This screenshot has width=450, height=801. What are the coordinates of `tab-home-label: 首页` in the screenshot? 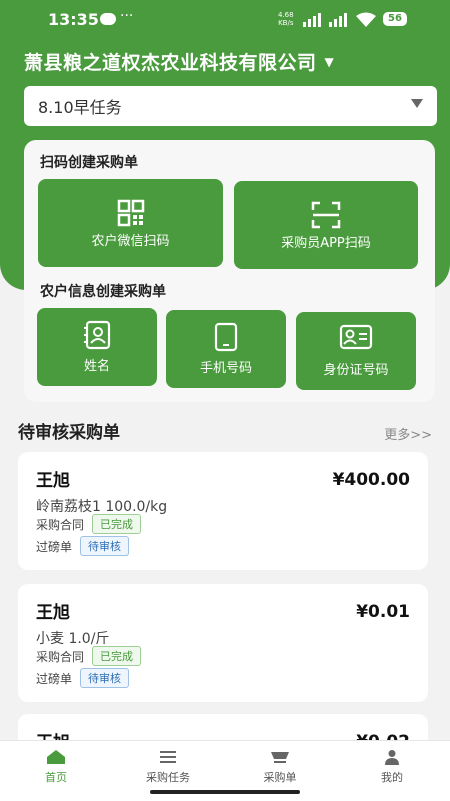 It's located at (56, 777).